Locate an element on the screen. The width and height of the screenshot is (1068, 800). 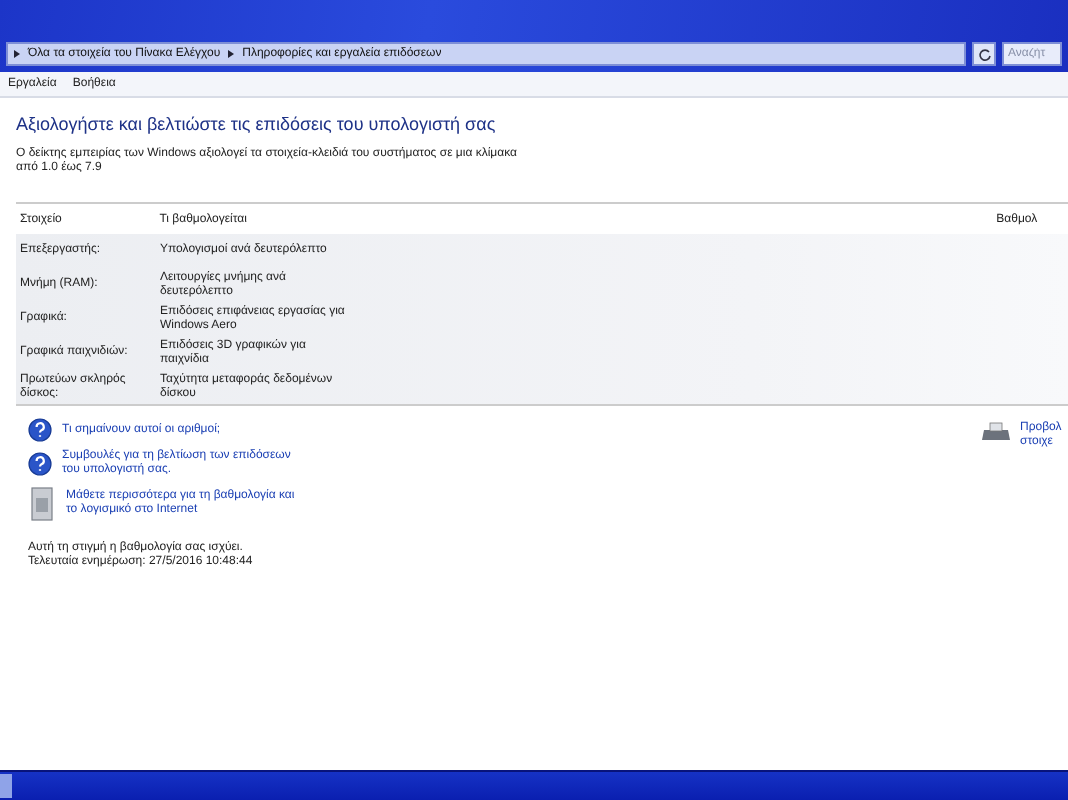
refresh-icon is located at coordinates (984, 54).